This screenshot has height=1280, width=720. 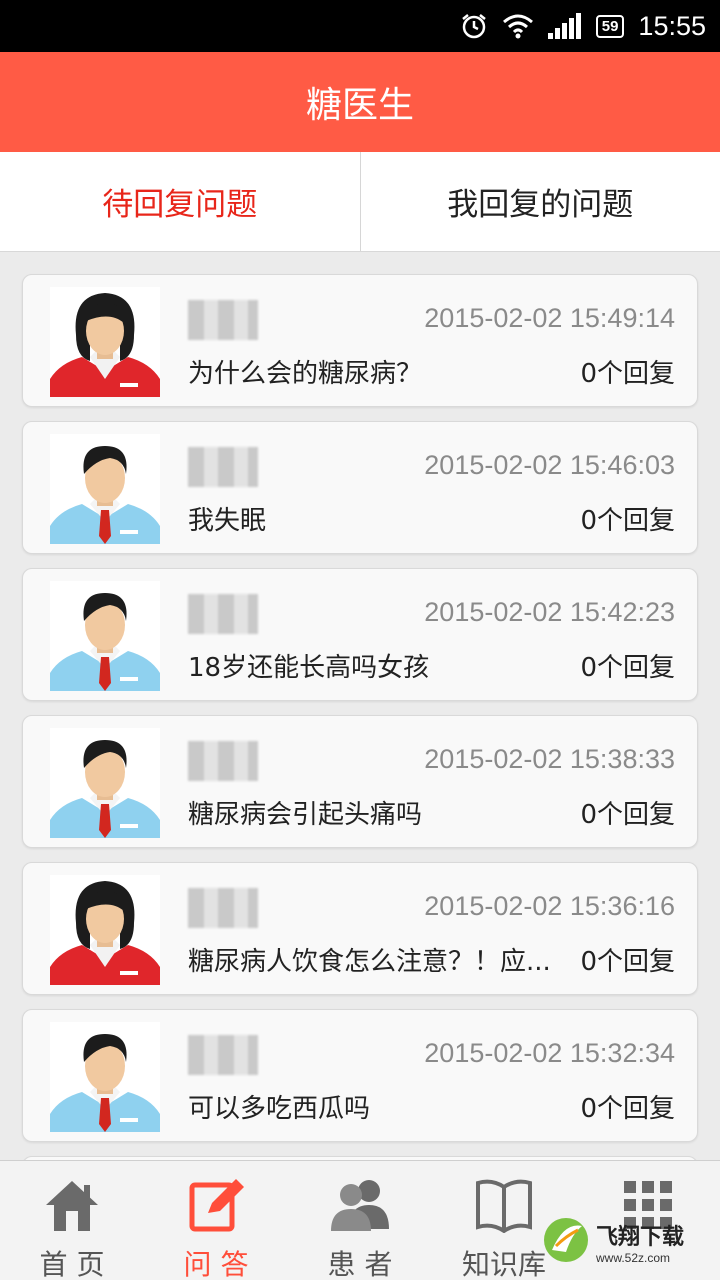 I want to click on battery-icon: 59, so click(x=610, y=26).